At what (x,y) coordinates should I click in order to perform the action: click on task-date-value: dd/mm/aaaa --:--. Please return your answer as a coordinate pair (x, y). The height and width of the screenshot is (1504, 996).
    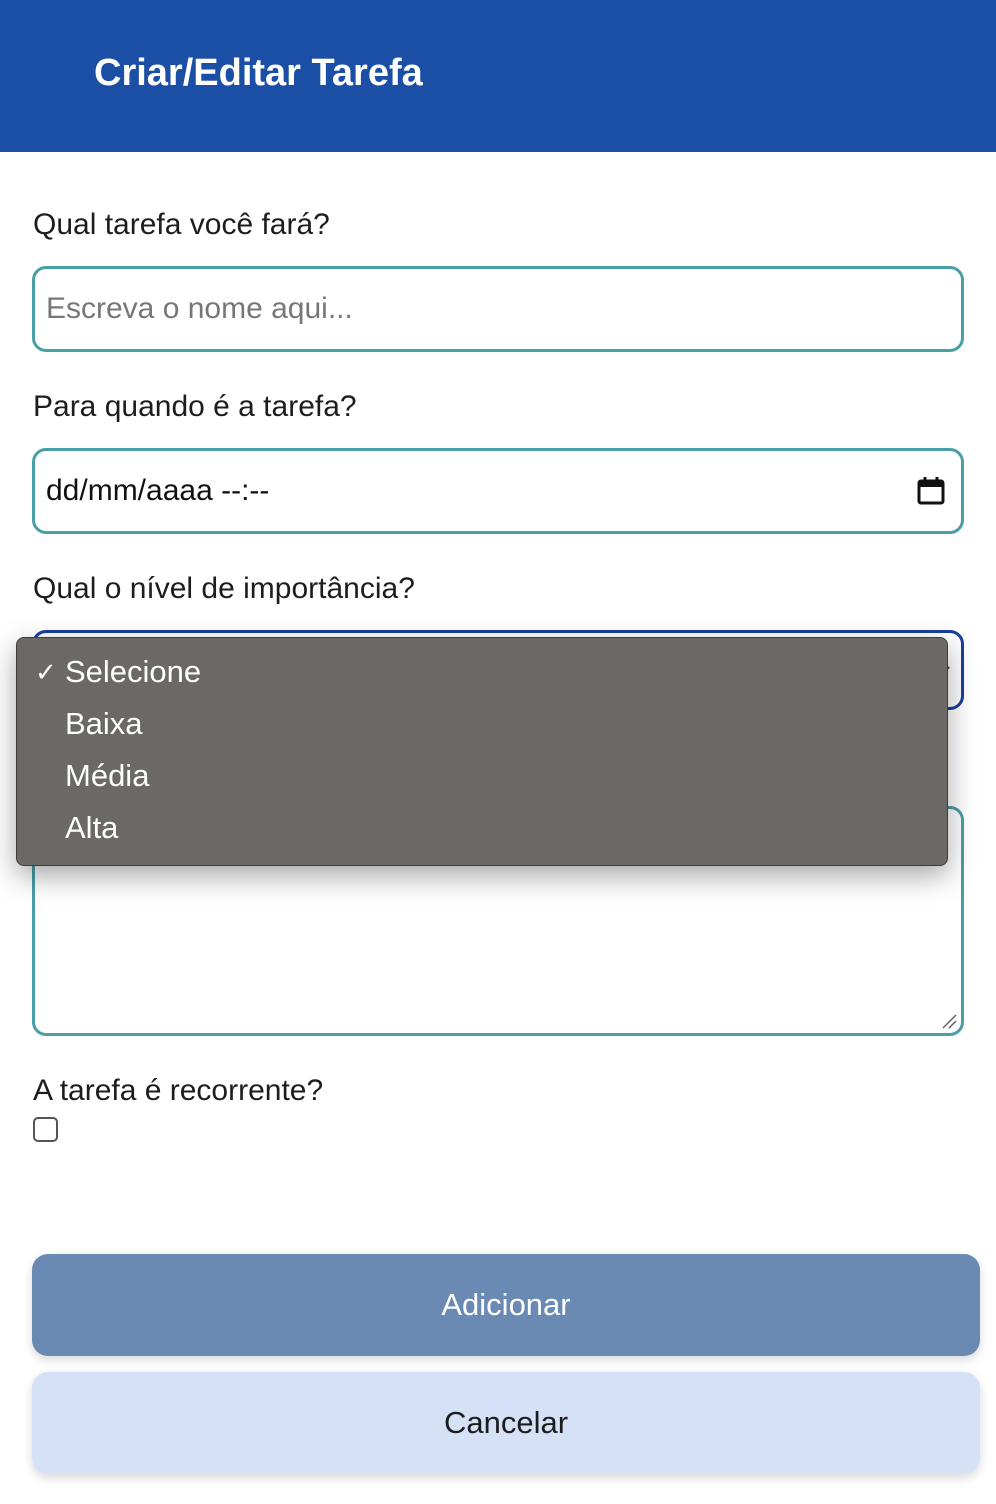
    Looking at the image, I should click on (158, 490).